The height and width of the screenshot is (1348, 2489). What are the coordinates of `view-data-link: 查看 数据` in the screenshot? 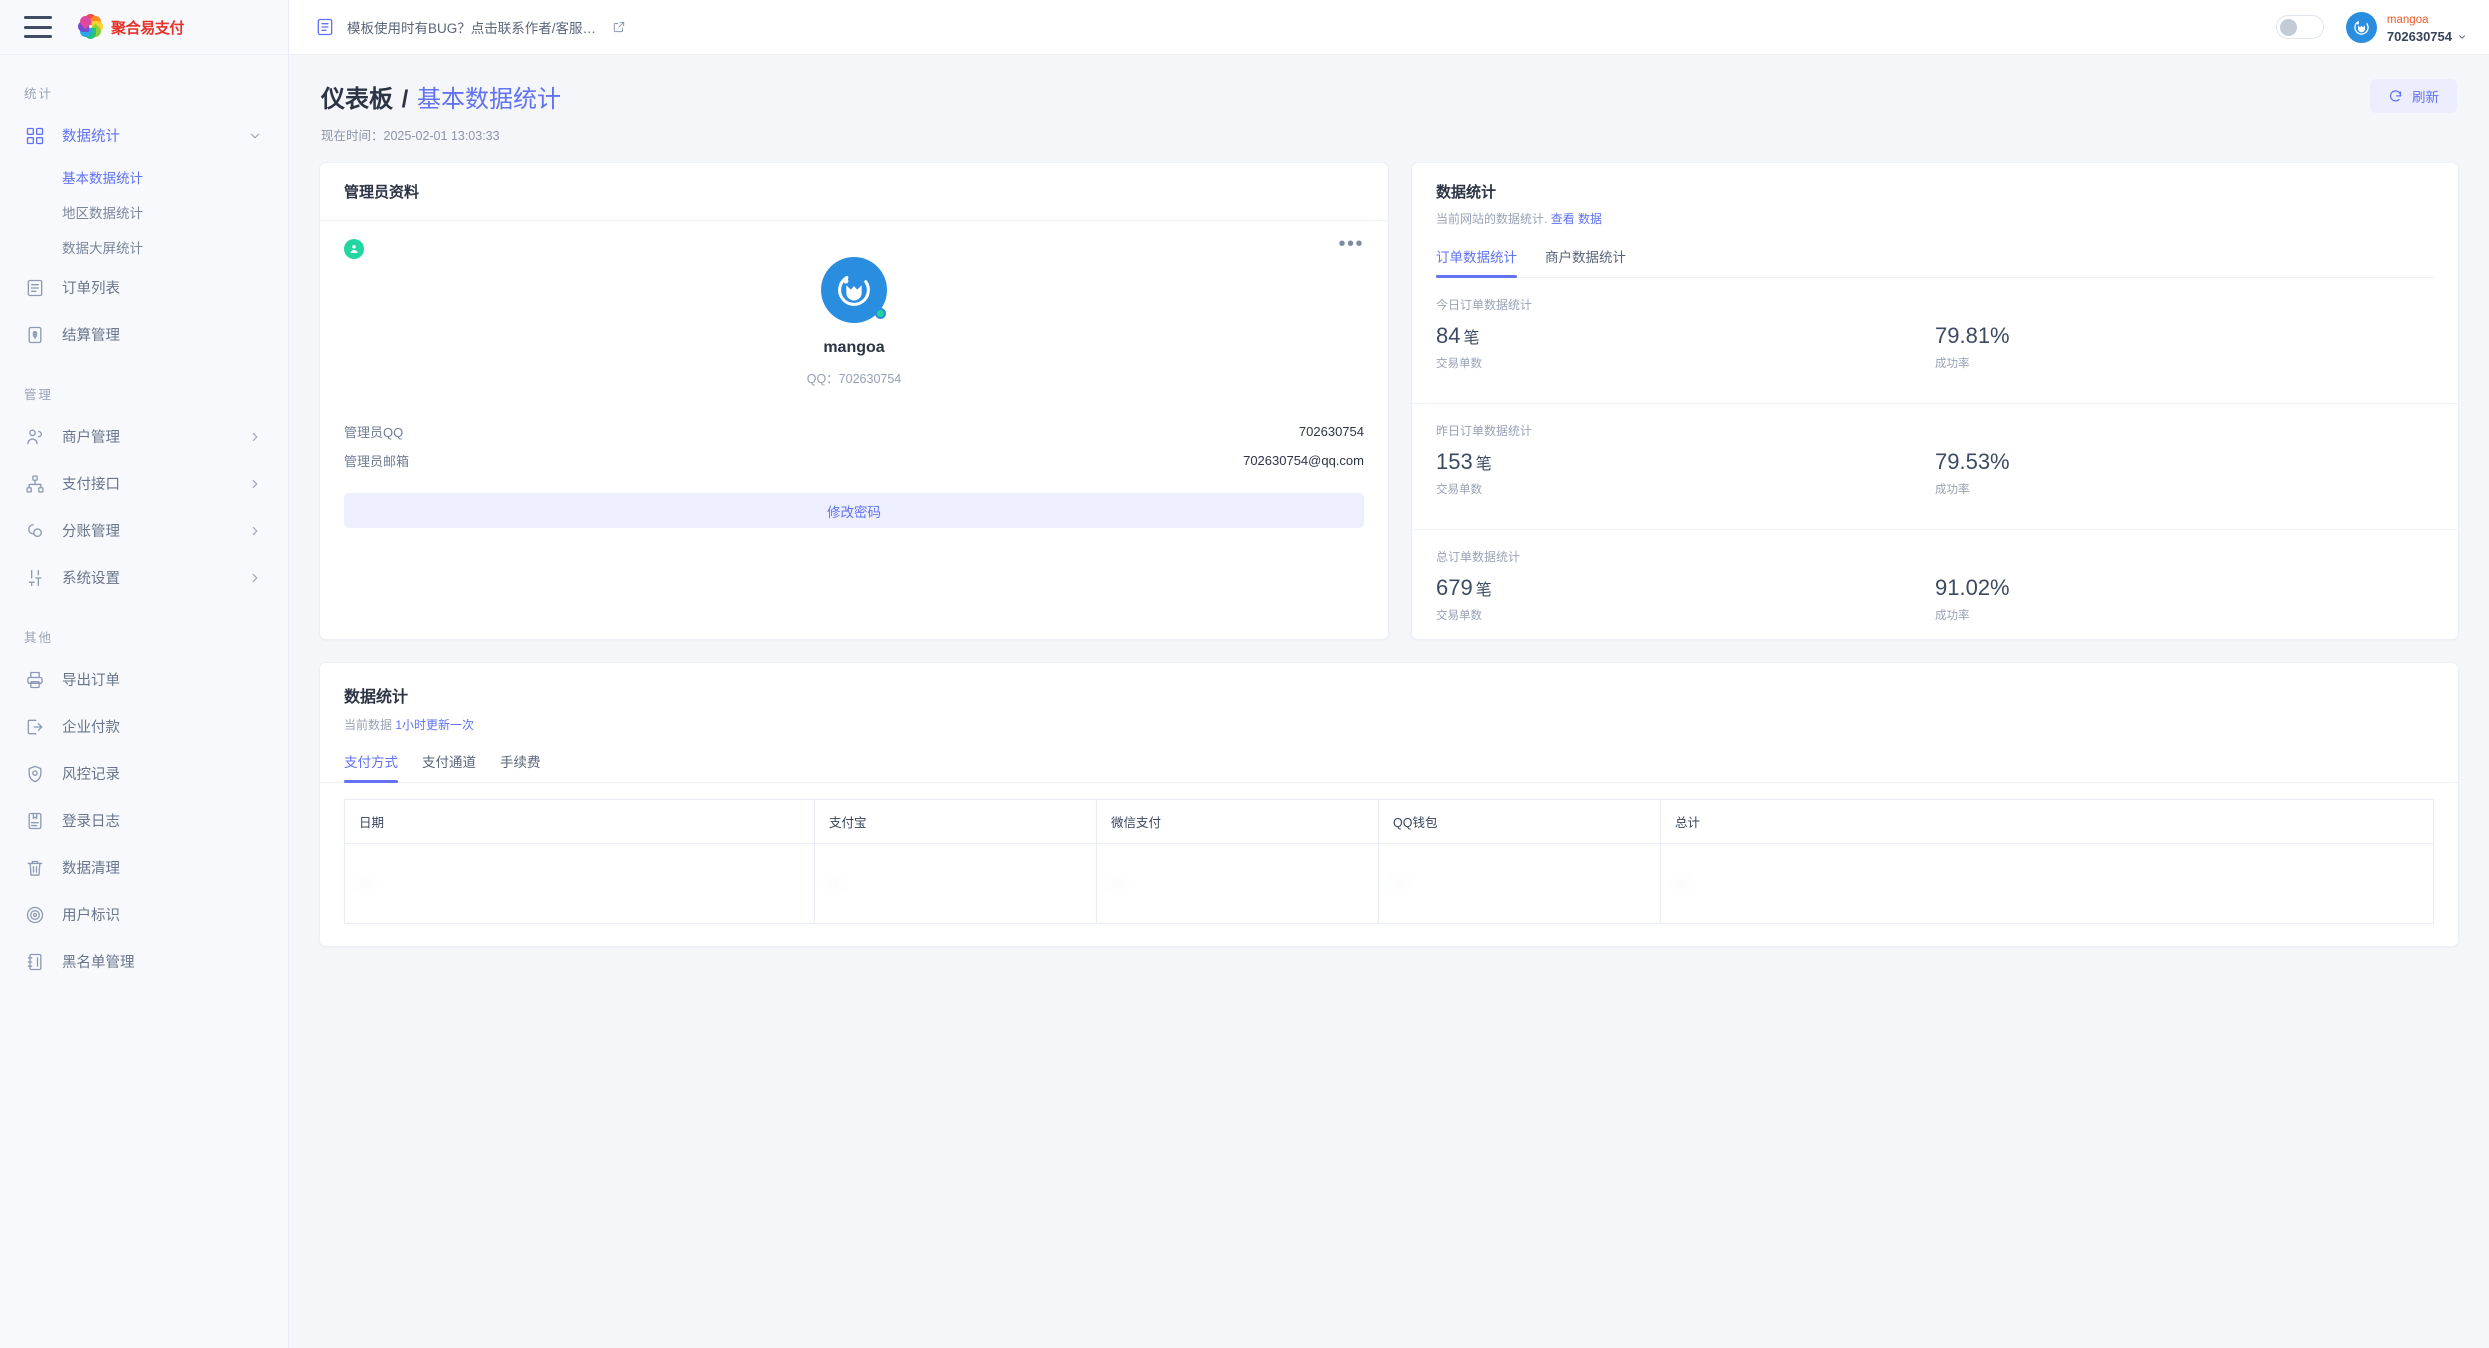 It's located at (1576, 219).